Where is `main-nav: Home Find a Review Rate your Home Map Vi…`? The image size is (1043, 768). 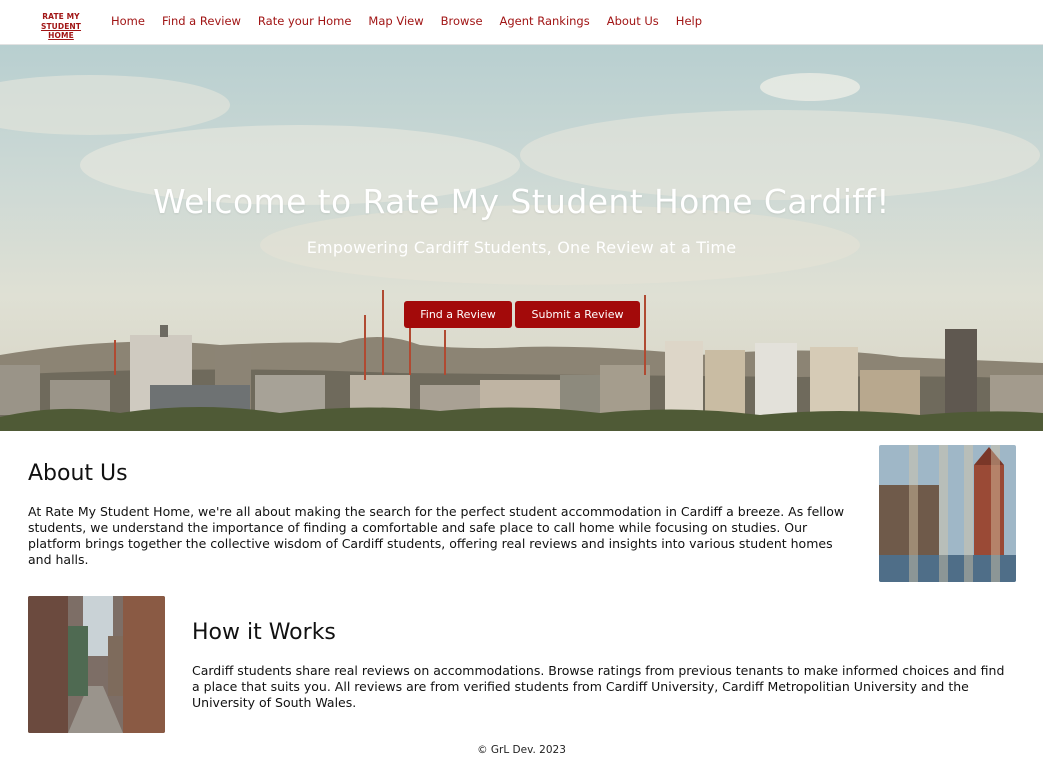
main-nav: Home Find a Review Rate your Home Map Vi… is located at coordinates (415, 21).